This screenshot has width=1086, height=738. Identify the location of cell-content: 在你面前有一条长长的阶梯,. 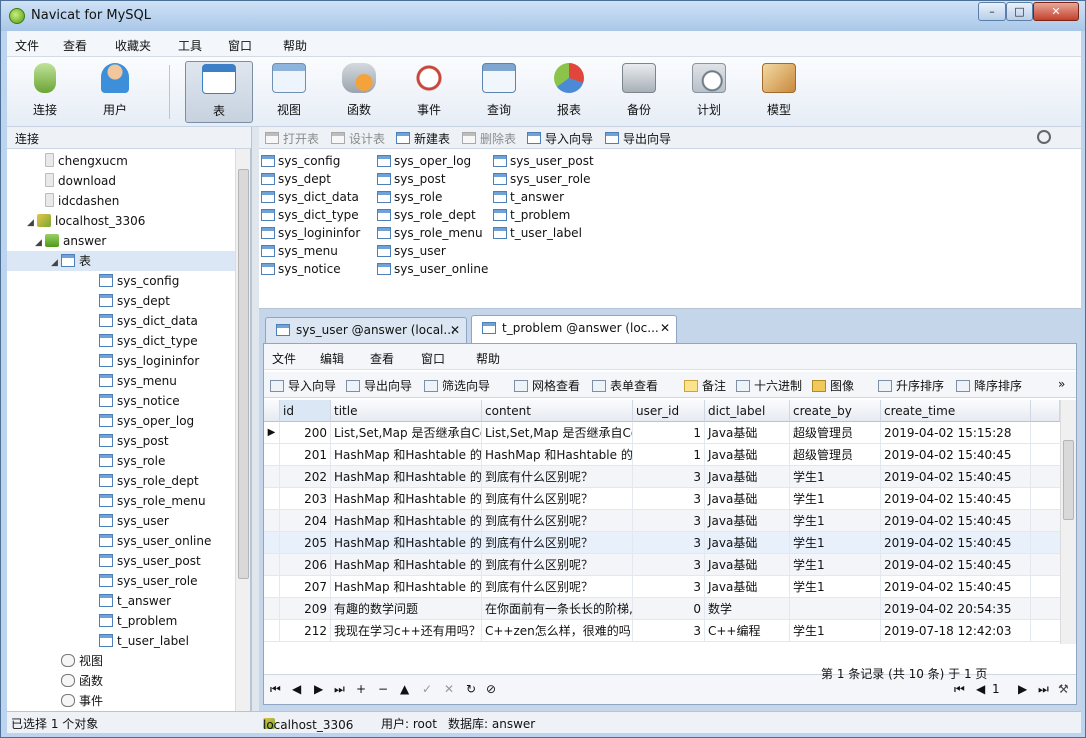
(557, 609).